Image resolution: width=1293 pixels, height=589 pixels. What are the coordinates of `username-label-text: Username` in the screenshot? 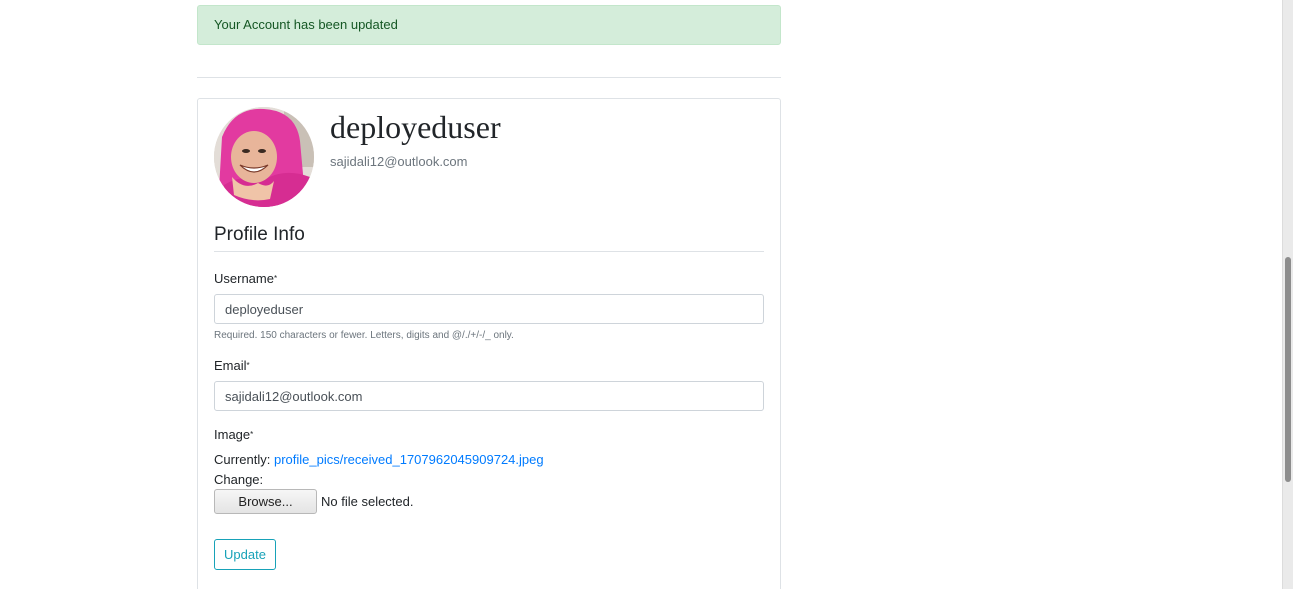 It's located at (244, 278).